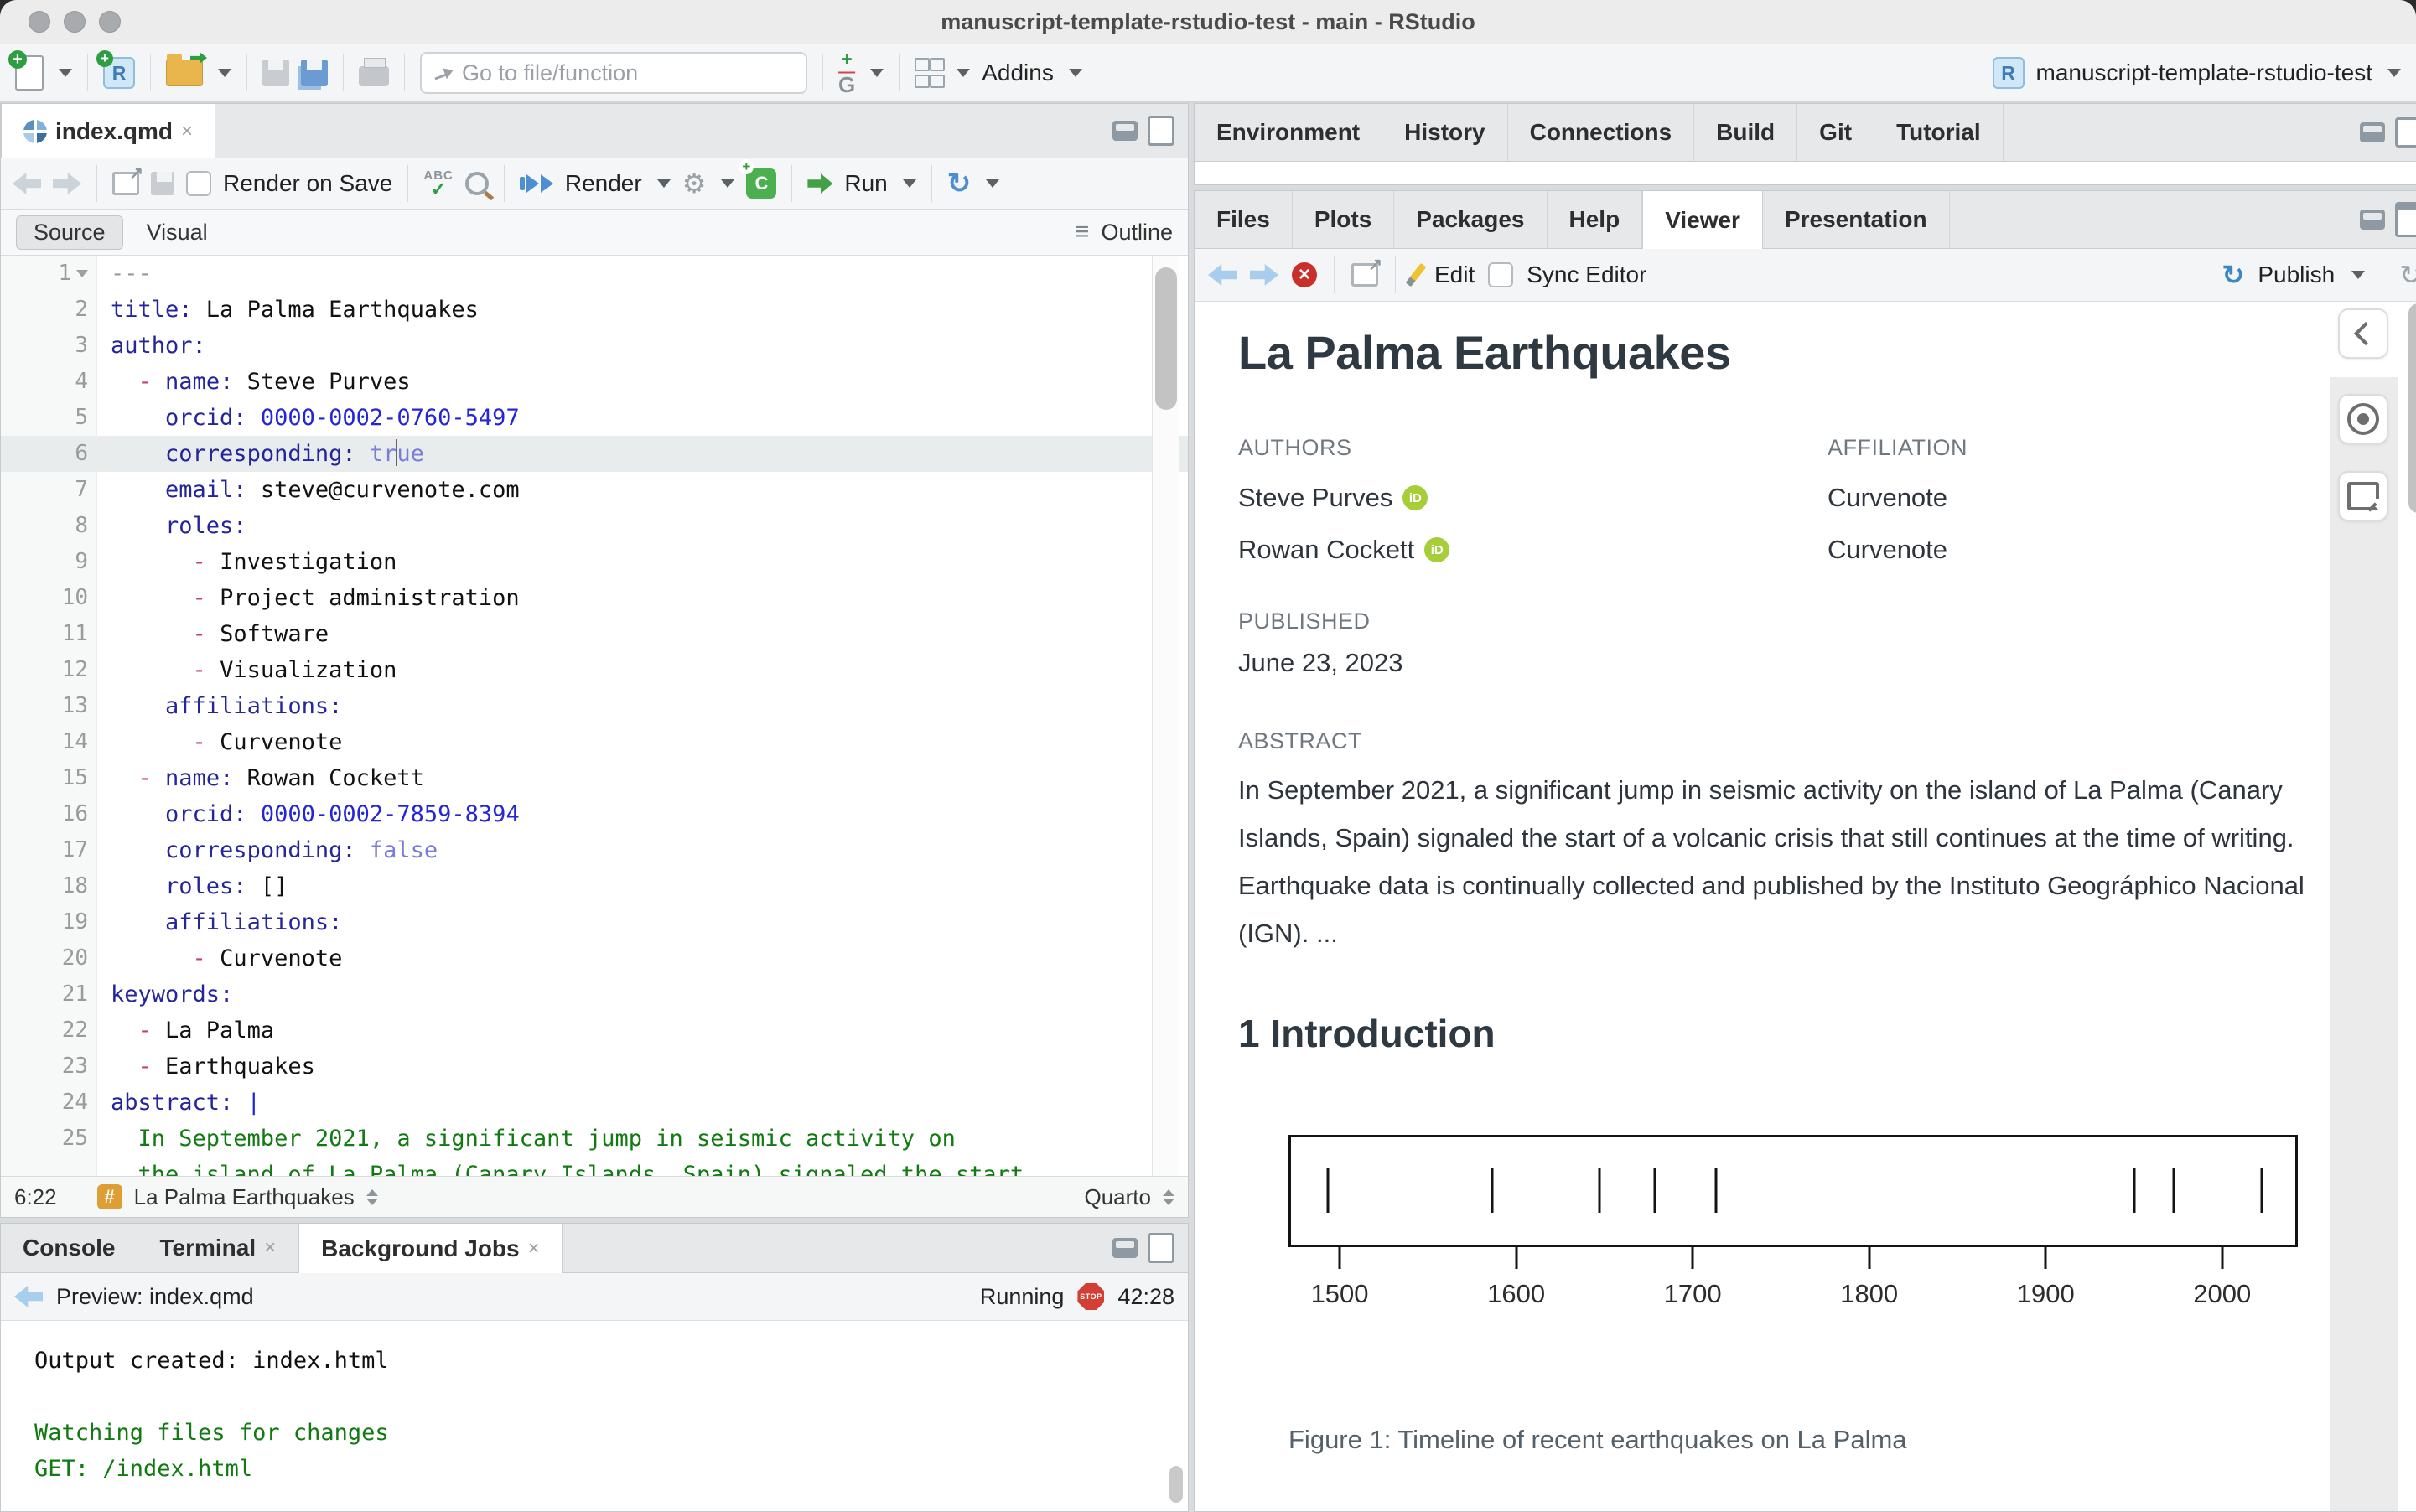  What do you see at coordinates (664, 183) in the screenshot?
I see `render-dropdown` at bounding box center [664, 183].